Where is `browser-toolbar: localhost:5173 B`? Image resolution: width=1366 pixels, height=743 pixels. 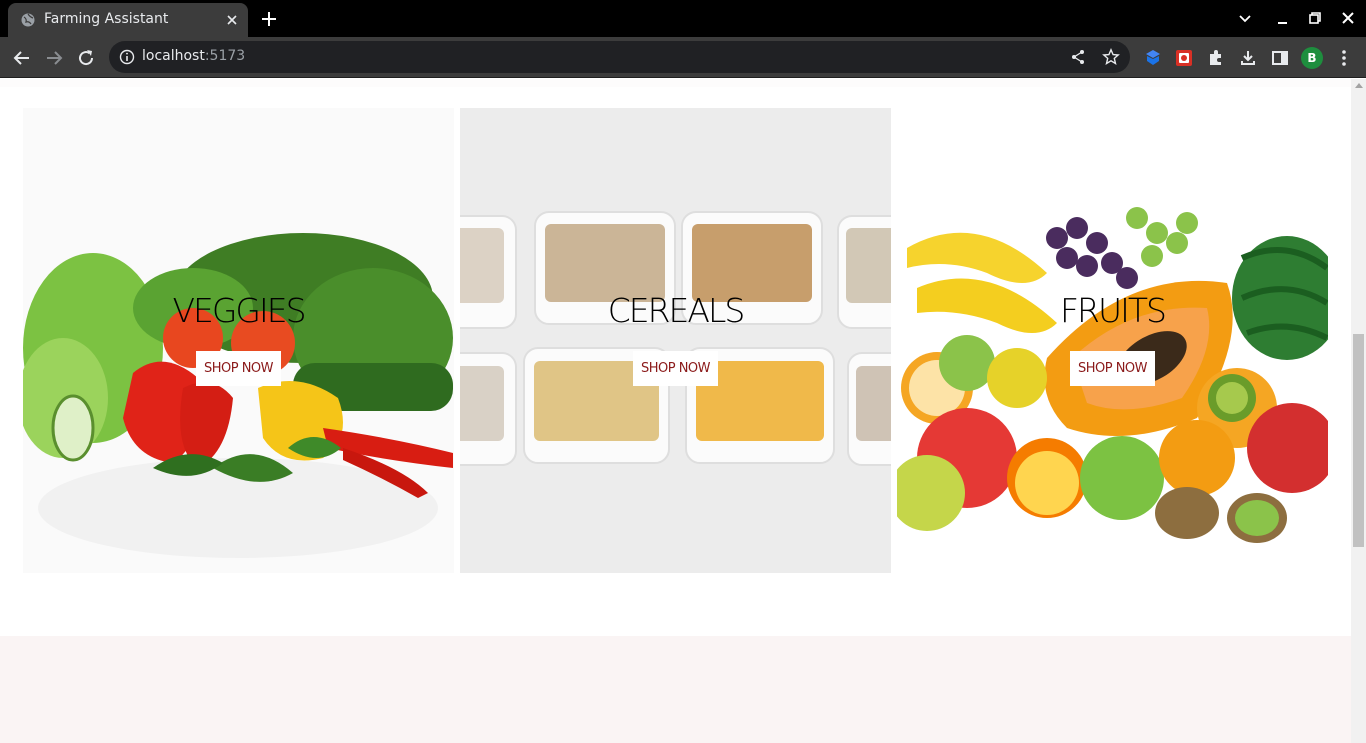 browser-toolbar: localhost:5173 B is located at coordinates (683, 57).